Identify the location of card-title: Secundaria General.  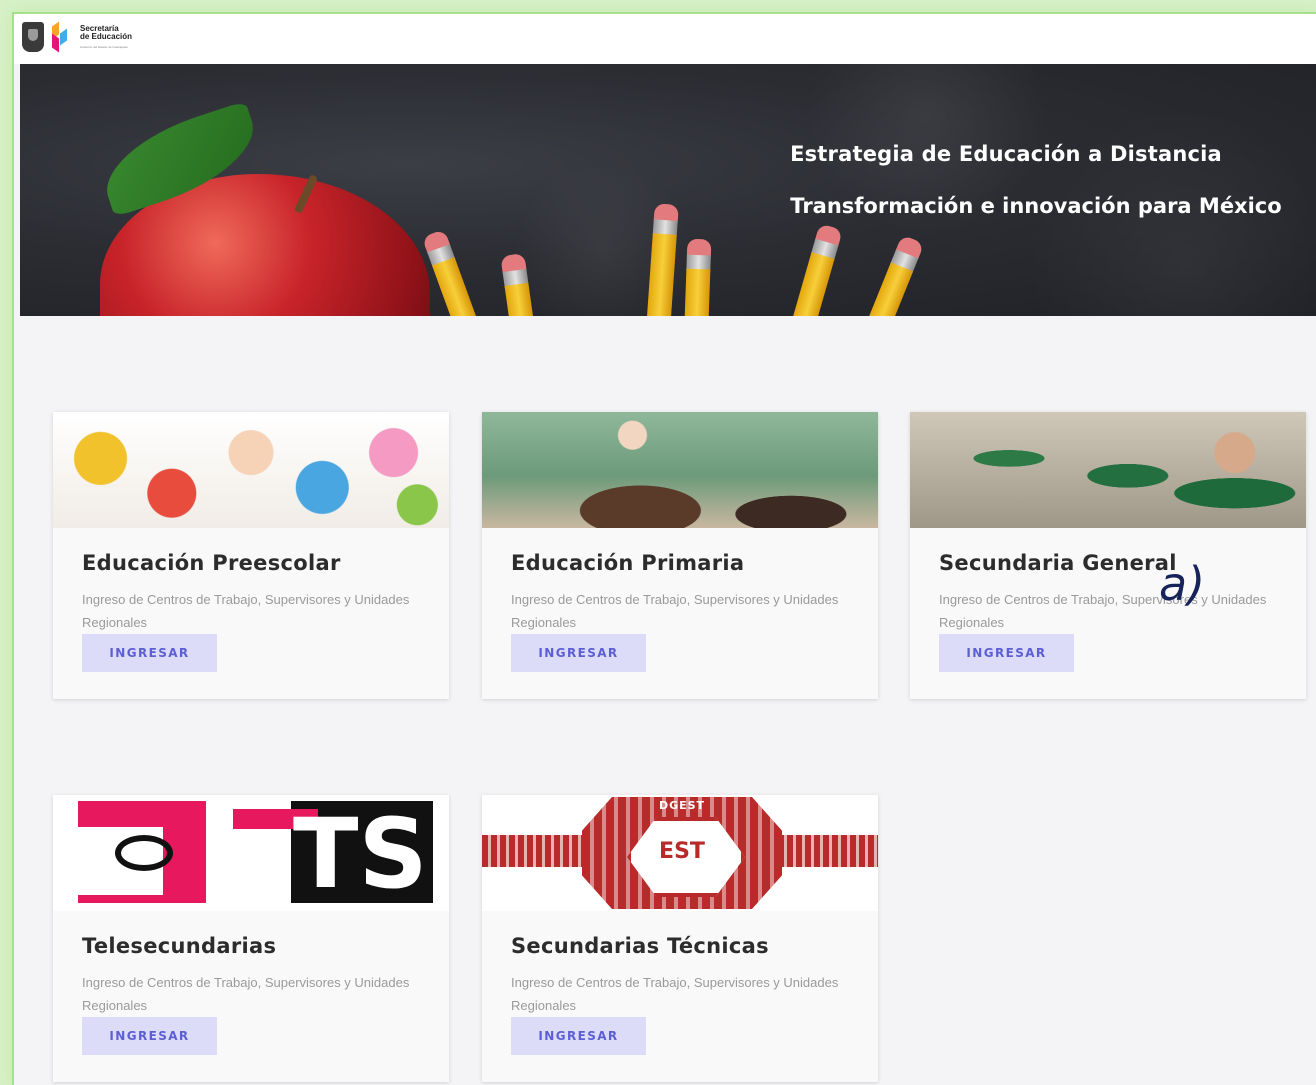
(1058, 563).